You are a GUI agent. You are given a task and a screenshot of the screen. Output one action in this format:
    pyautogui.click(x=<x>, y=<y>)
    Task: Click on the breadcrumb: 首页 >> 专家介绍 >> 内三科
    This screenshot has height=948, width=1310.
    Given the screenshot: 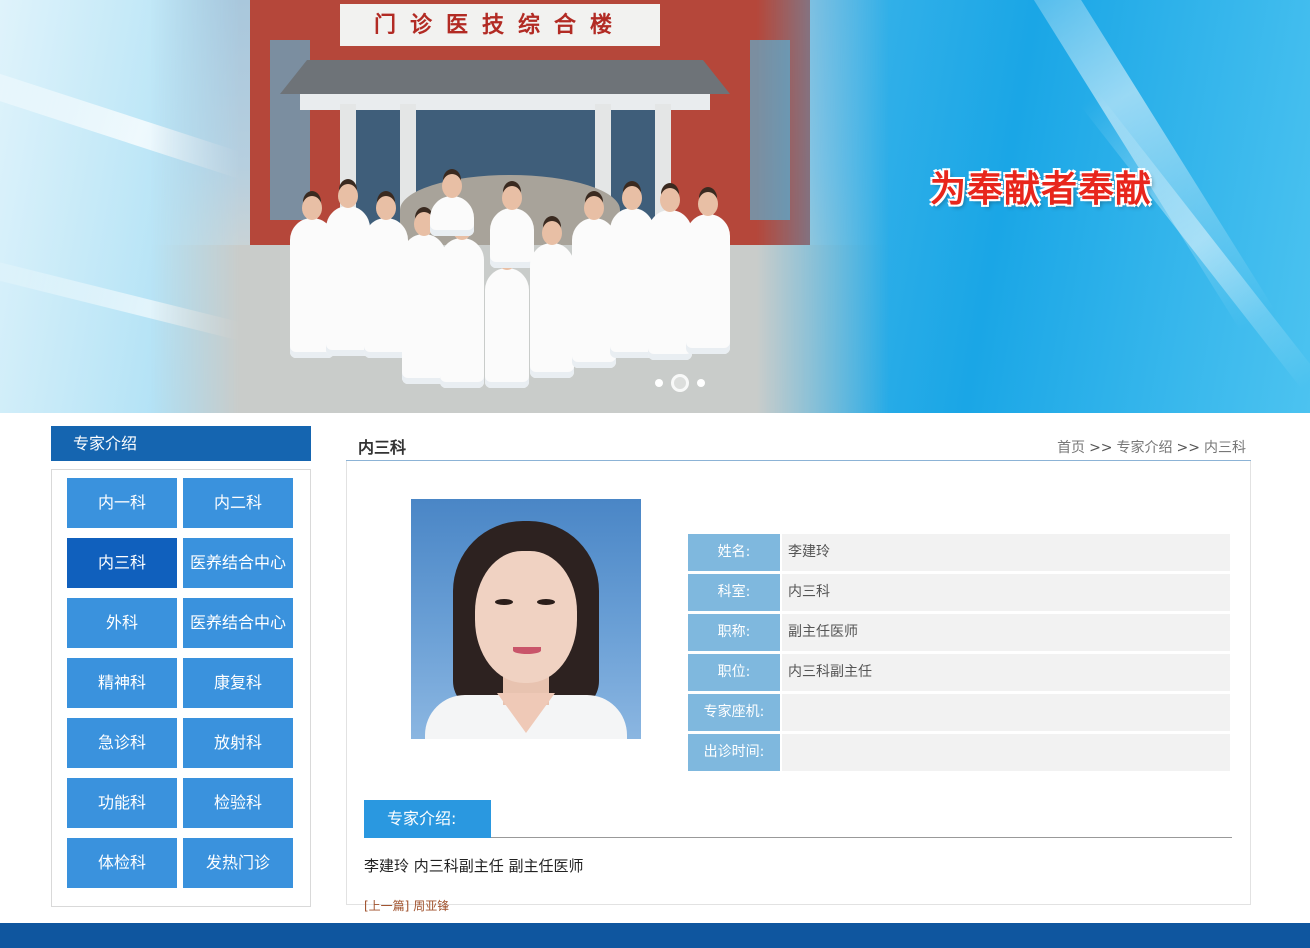 What is the action you would take?
    pyautogui.click(x=1151, y=447)
    